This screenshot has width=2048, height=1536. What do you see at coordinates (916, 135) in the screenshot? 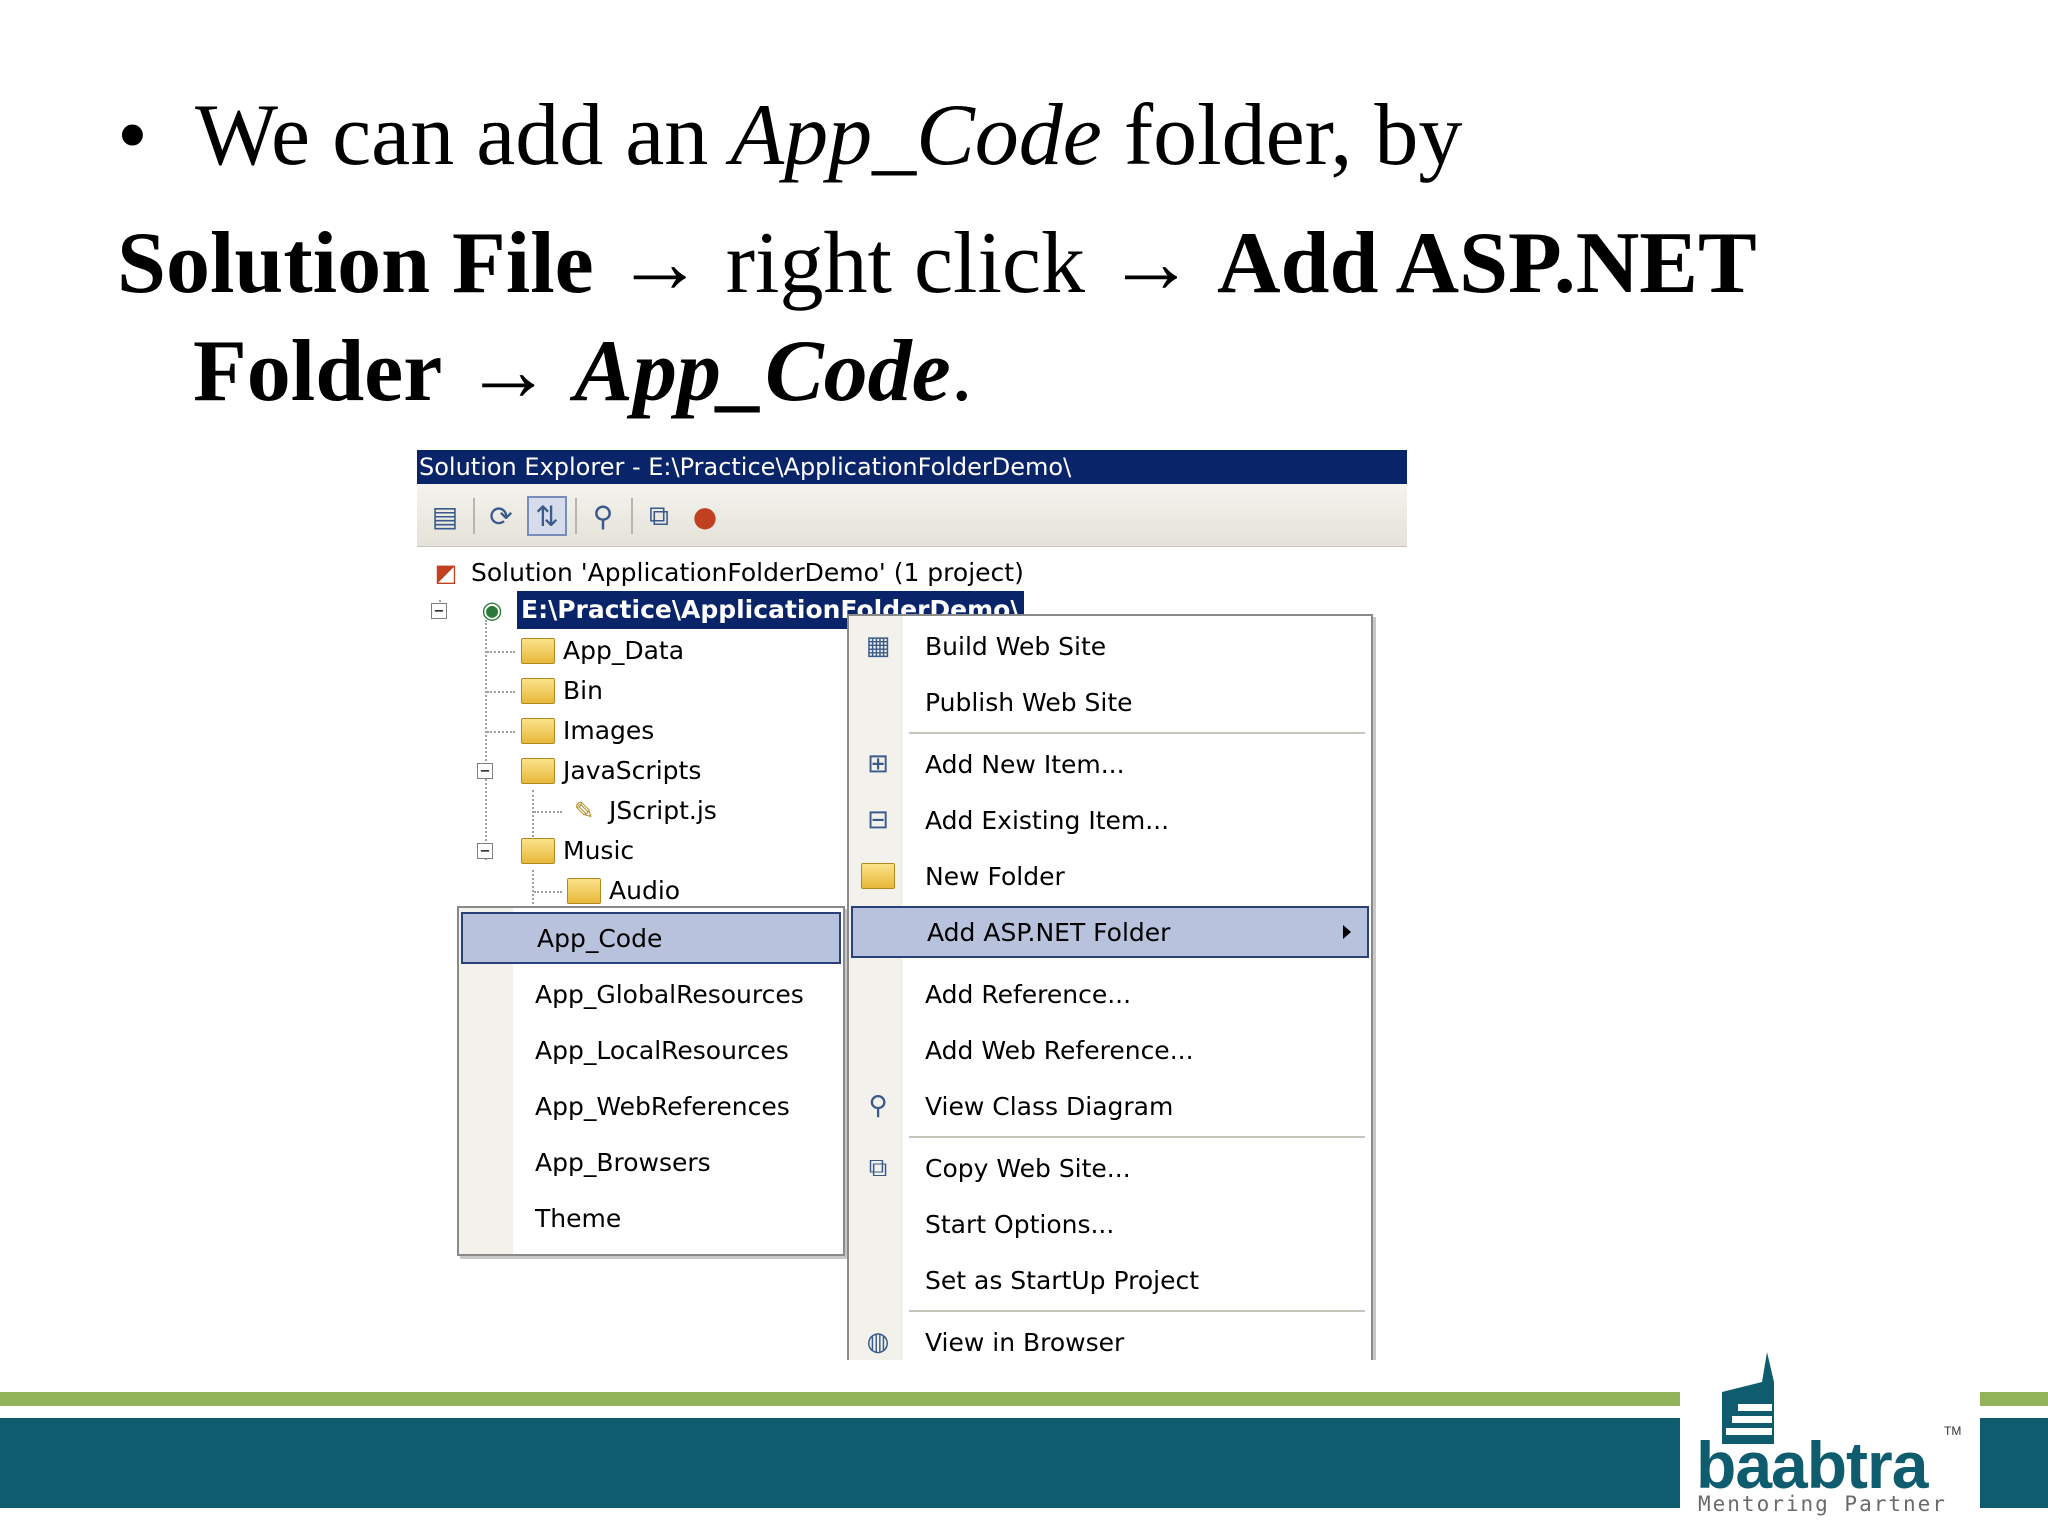
I see `line1-app-code: App_Code` at bounding box center [916, 135].